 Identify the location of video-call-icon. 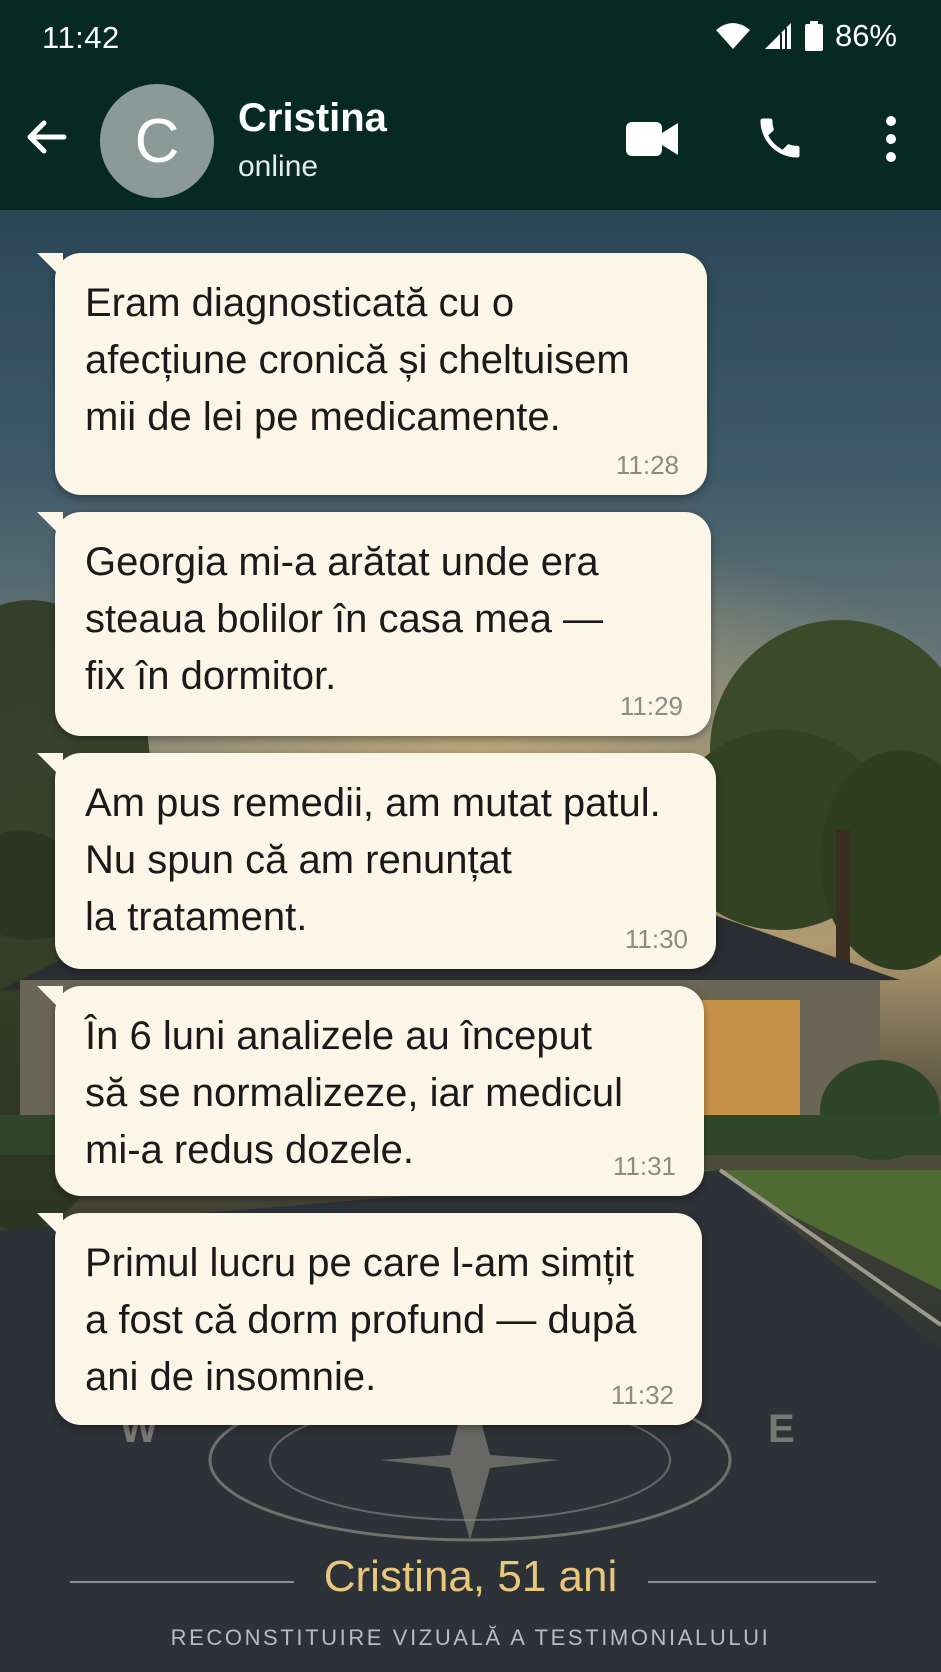
(652, 139).